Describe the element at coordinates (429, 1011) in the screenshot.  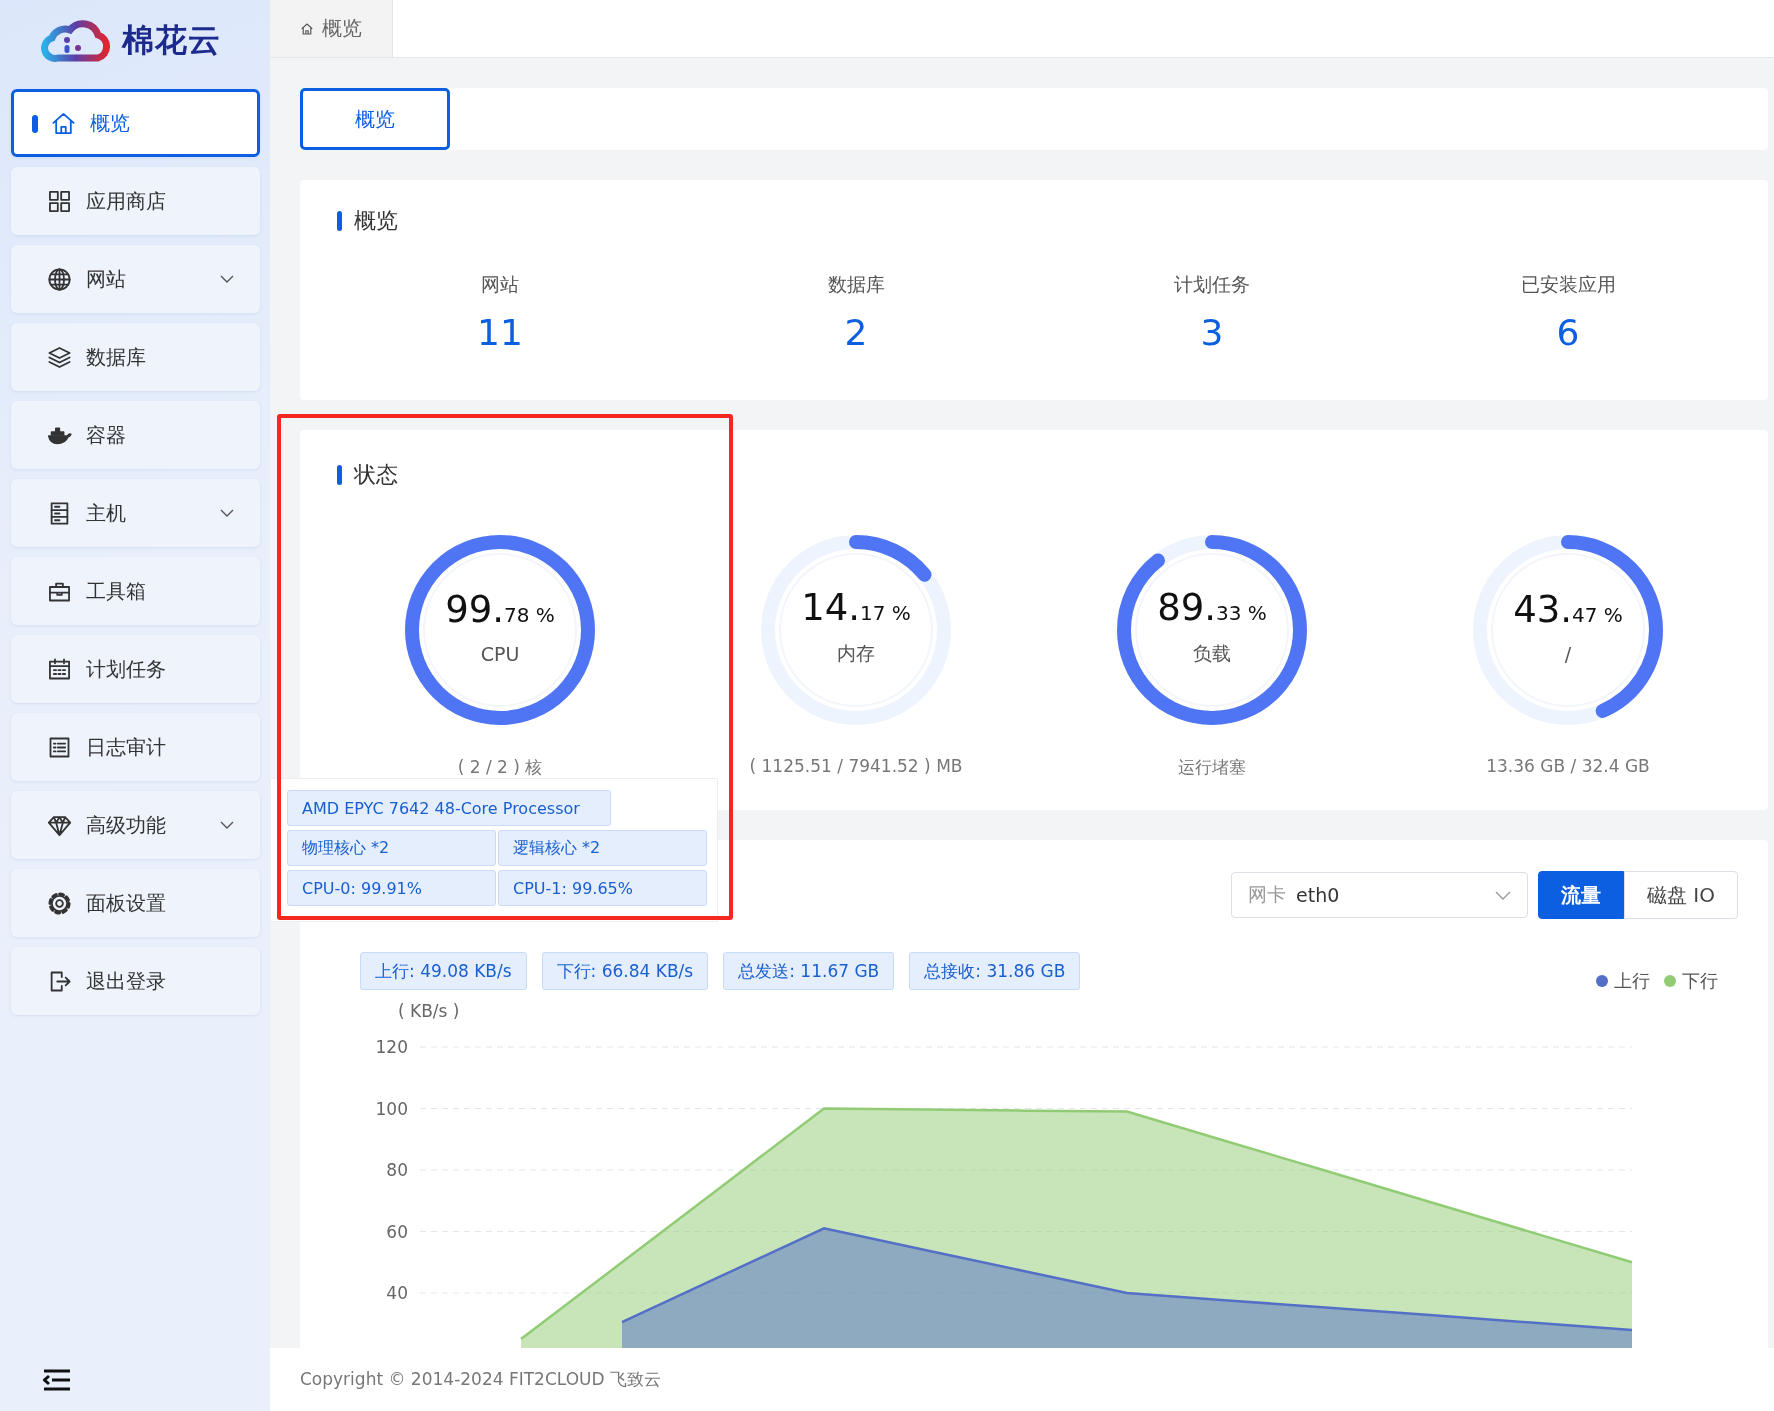
I see `axis-unit-label: ( KB/s )` at that location.